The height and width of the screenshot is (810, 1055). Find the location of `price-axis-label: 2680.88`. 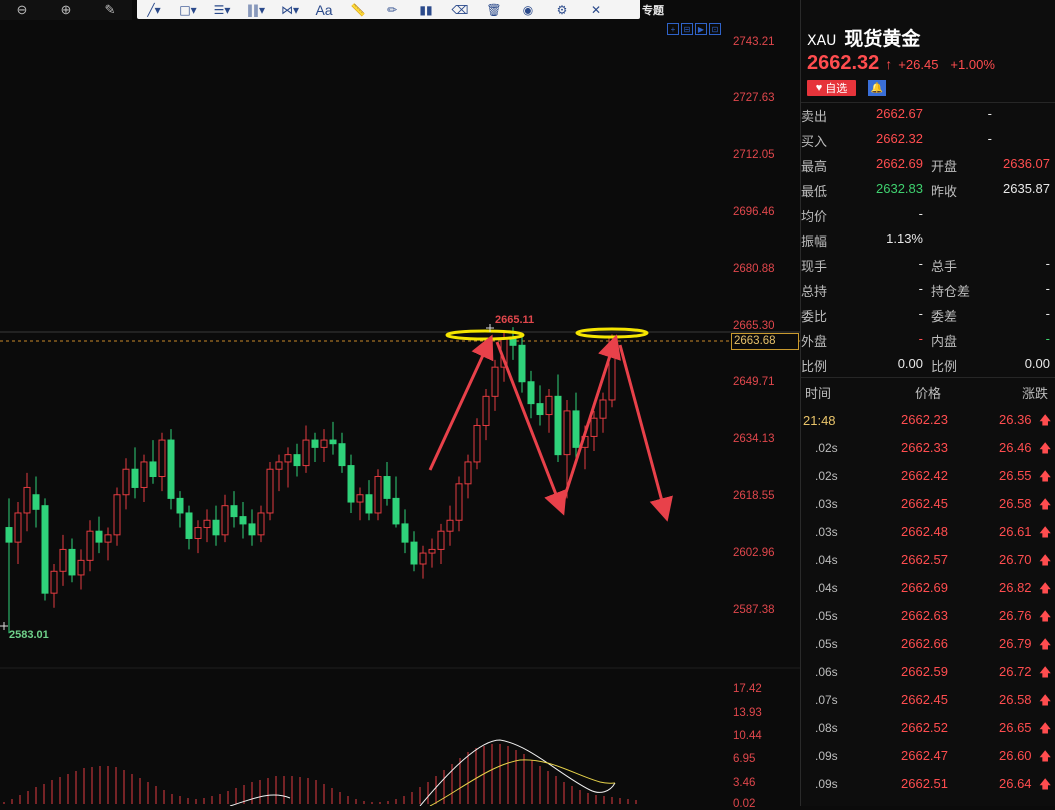

price-axis-label: 2680.88 is located at coordinates (754, 269).